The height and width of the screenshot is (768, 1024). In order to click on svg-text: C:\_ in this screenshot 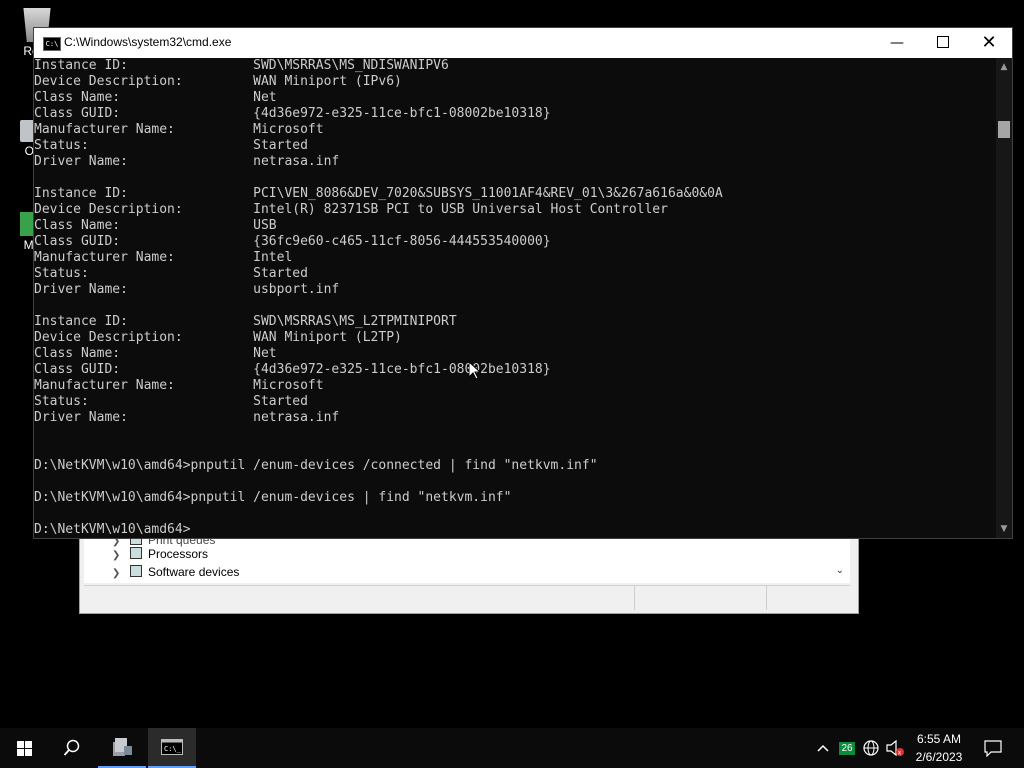, I will do `click(173, 749)`.